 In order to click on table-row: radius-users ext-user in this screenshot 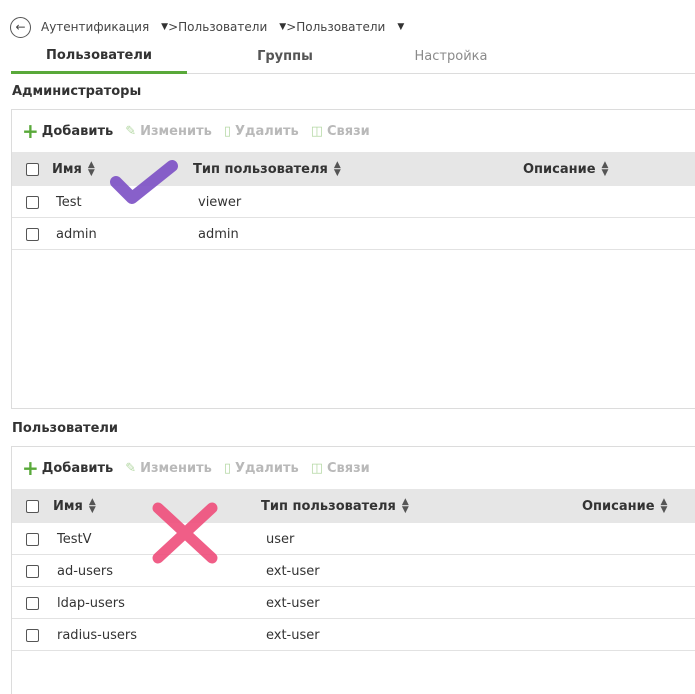, I will do `click(353, 635)`.